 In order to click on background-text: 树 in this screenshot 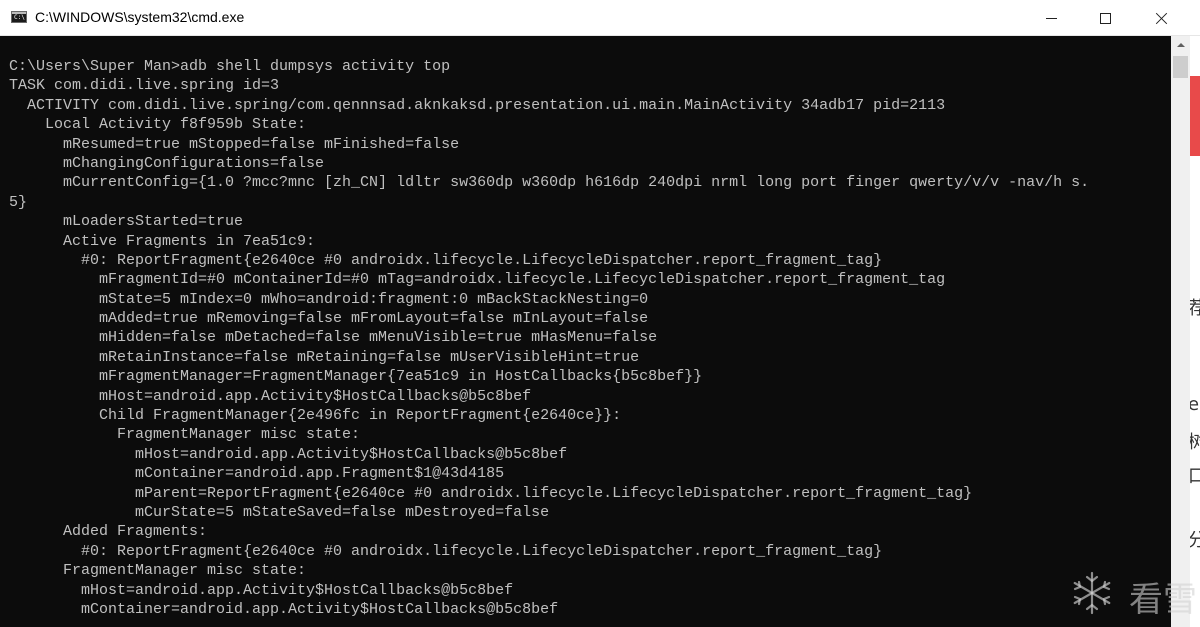, I will do `click(1195, 442)`.